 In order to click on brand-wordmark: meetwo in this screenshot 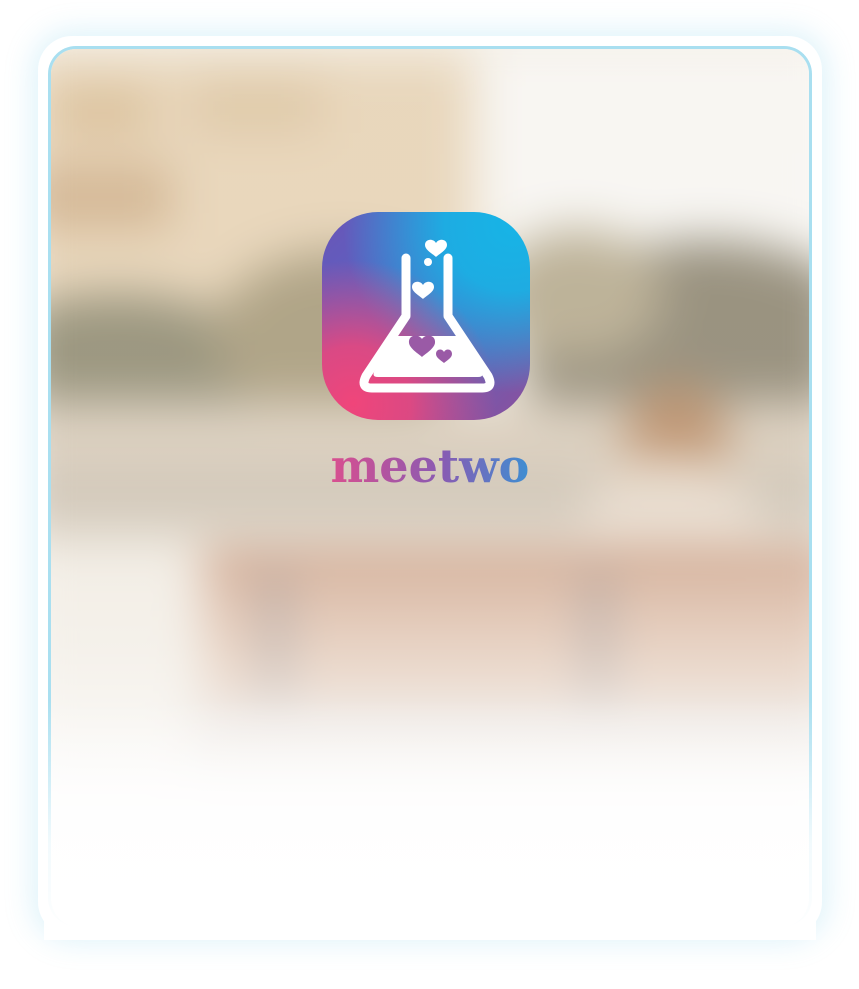, I will do `click(430, 465)`.